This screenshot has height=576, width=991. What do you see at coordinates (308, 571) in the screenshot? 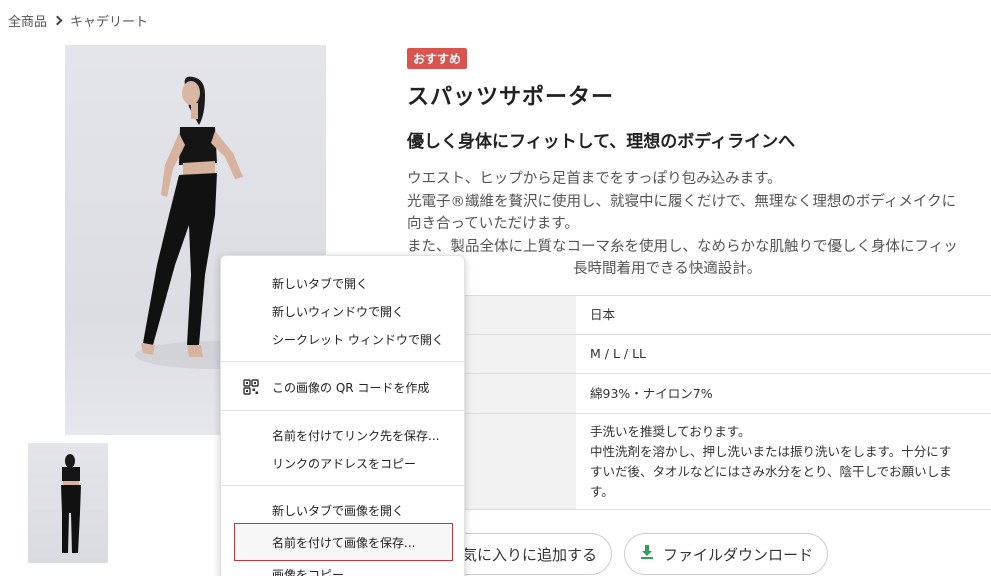
I see `menu-item-label: 画像をコピー` at bounding box center [308, 571].